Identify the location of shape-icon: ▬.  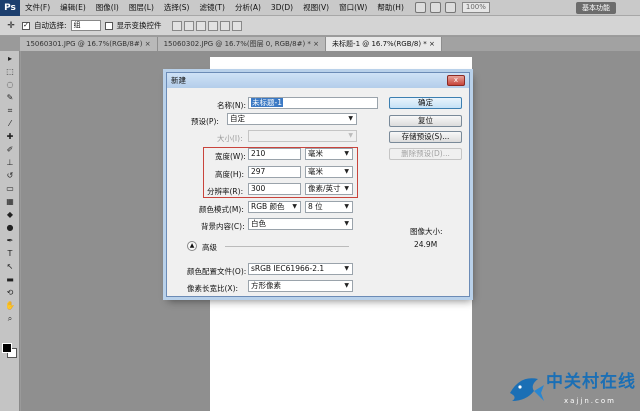
(10, 279).